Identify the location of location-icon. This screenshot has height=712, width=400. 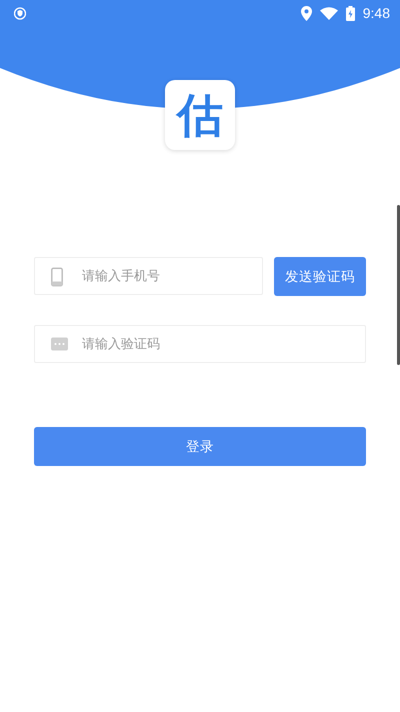
(306, 13).